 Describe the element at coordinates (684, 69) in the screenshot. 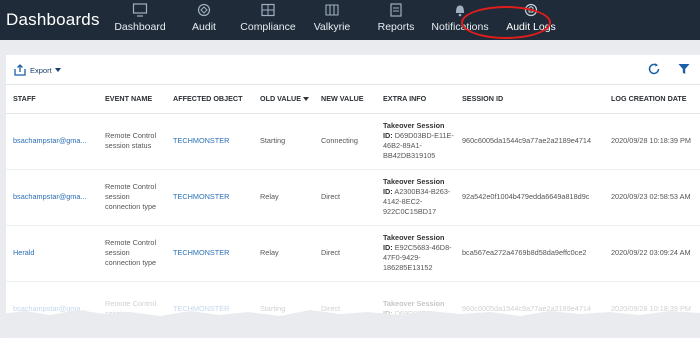

I see `filter-icon` at that location.